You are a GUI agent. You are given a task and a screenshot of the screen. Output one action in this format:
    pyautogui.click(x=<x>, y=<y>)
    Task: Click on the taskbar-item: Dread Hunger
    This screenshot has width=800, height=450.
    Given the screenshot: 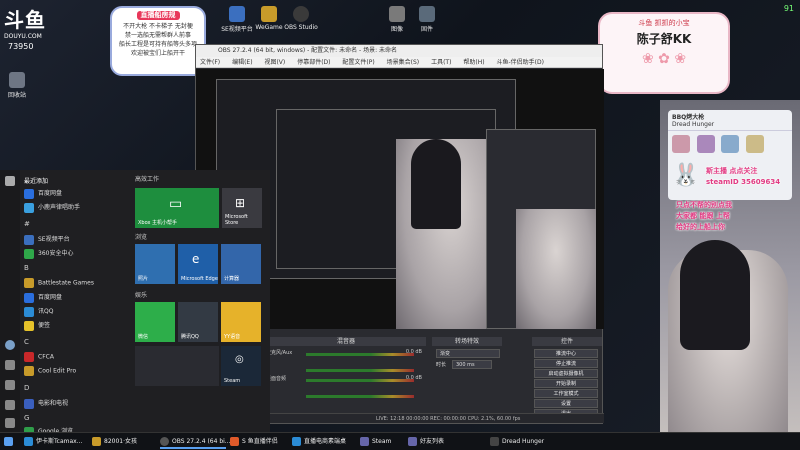 What is the action you would take?
    pyautogui.click(x=525, y=442)
    